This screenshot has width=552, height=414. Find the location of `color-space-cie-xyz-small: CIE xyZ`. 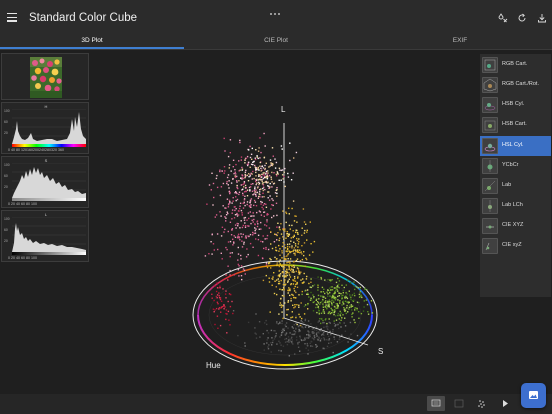

color-space-cie-xyz-small: CIE xyZ is located at coordinates (515, 246).